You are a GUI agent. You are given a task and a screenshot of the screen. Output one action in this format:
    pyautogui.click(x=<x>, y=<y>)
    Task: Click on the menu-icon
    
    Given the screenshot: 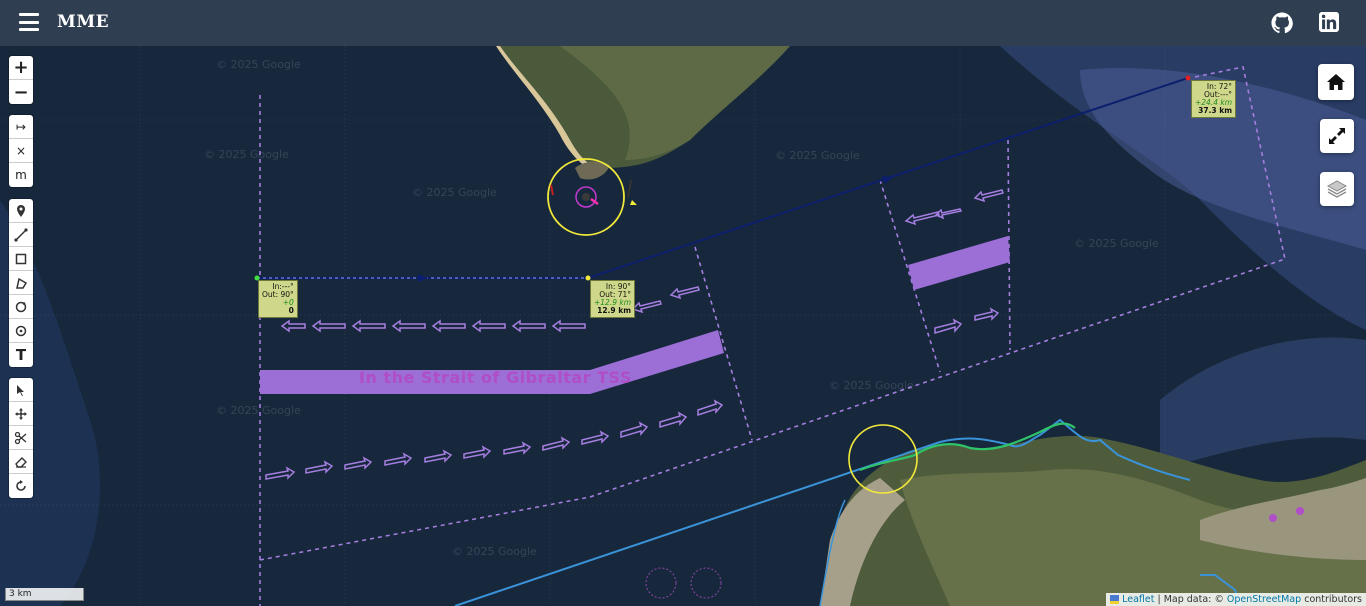 What is the action you would take?
    pyautogui.click(x=29, y=22)
    